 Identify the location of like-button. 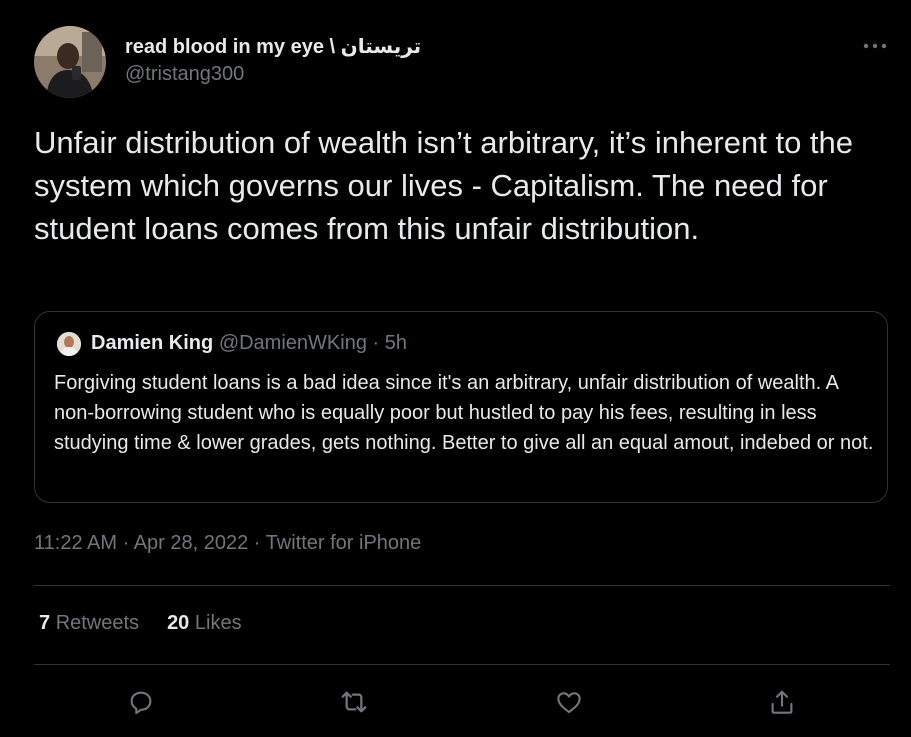
(569, 702).